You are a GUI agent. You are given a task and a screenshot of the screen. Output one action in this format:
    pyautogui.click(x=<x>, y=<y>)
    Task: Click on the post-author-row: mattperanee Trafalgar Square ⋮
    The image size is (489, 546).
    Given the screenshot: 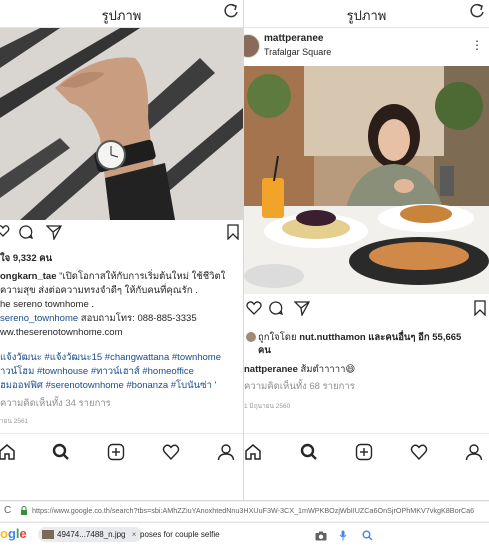 What is the action you would take?
    pyautogui.click(x=366, y=47)
    